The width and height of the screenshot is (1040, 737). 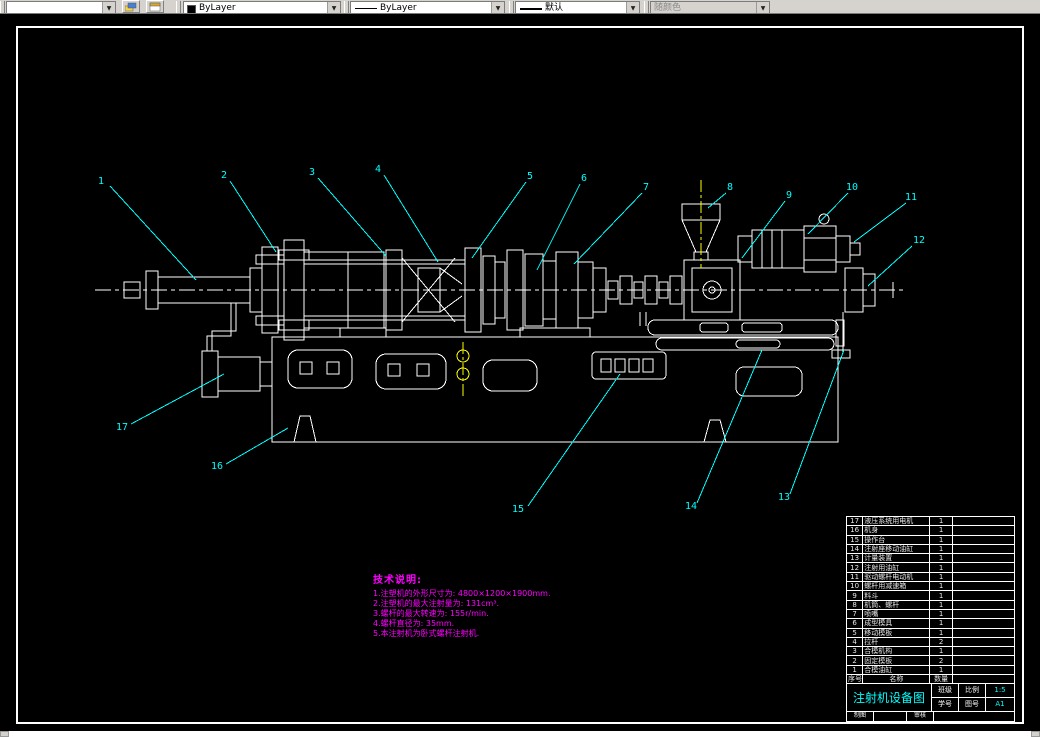 I want to click on bom-row: 3 合模机构 1, so click(x=930, y=651).